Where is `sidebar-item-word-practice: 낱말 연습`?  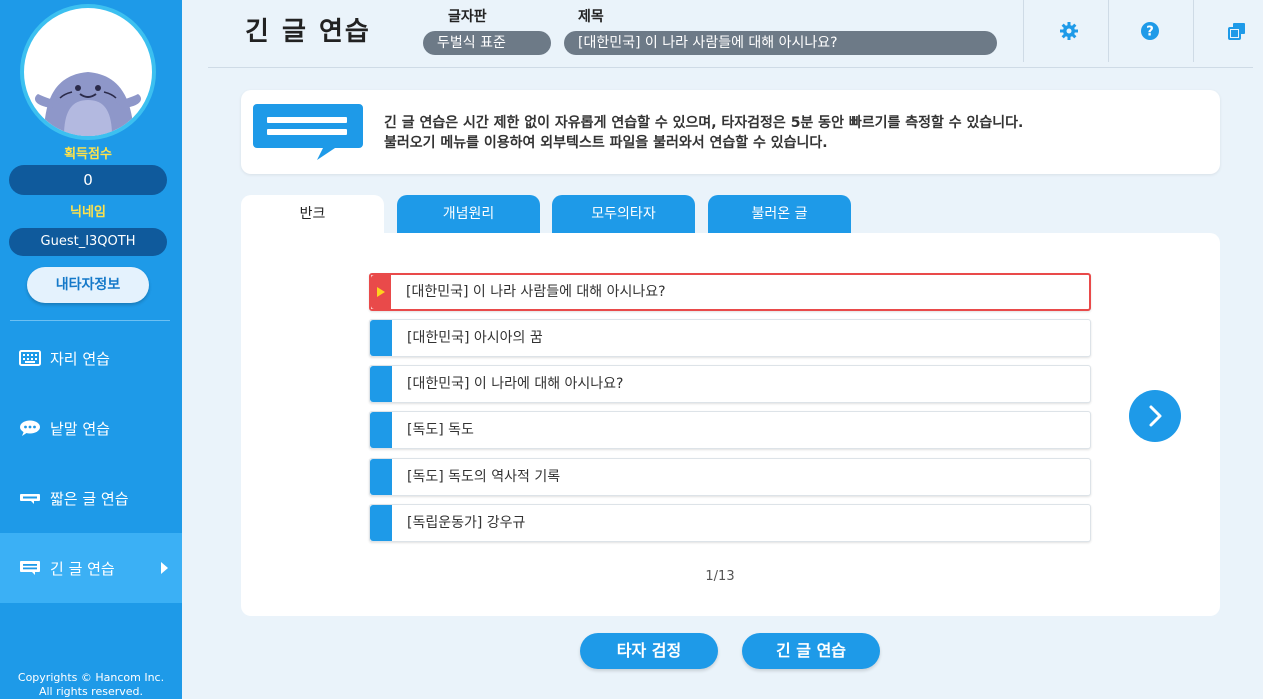 sidebar-item-word-practice: 낱말 연습 is located at coordinates (91, 428).